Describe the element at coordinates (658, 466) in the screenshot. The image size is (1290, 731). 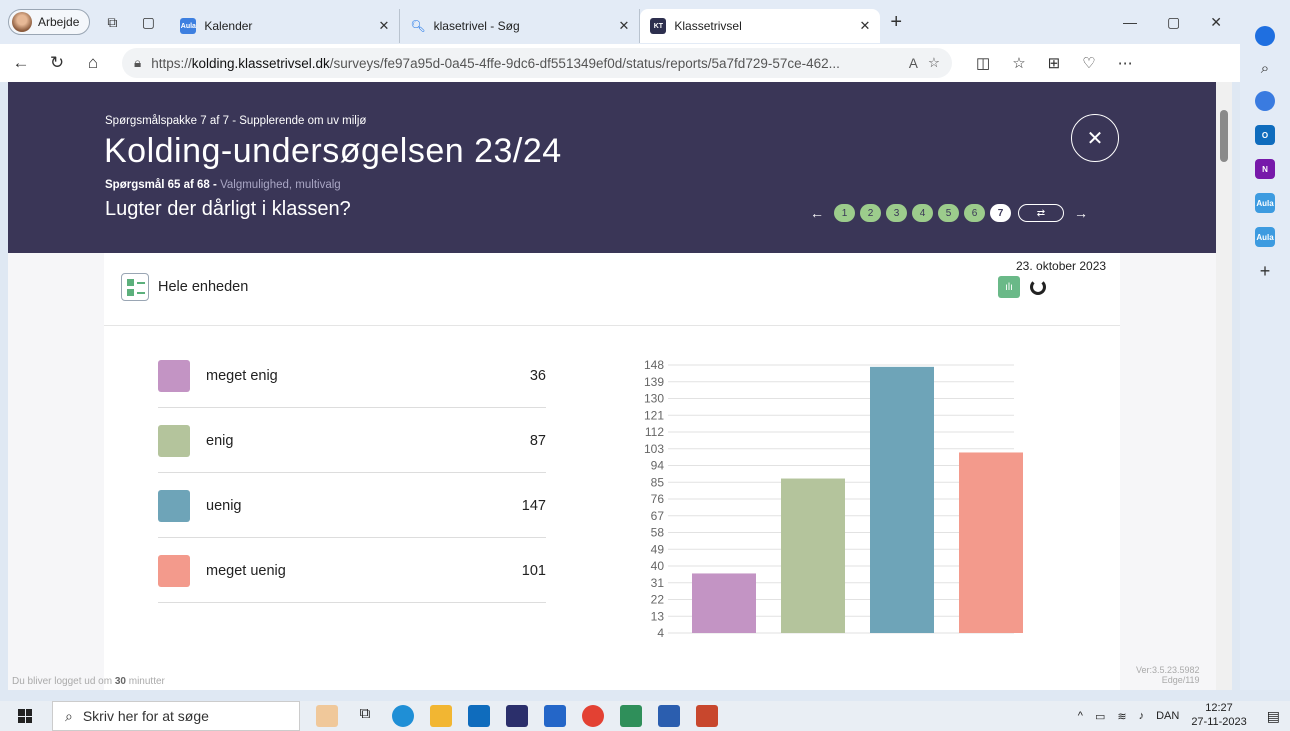
I see `y-tick-label: 94` at that location.